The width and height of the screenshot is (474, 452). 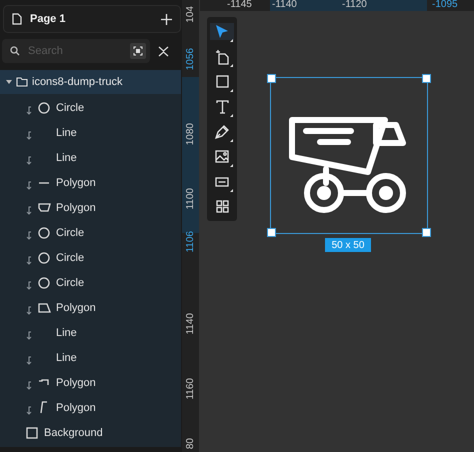 What do you see at coordinates (90, 432) in the screenshot?
I see `layer-item: Background` at bounding box center [90, 432].